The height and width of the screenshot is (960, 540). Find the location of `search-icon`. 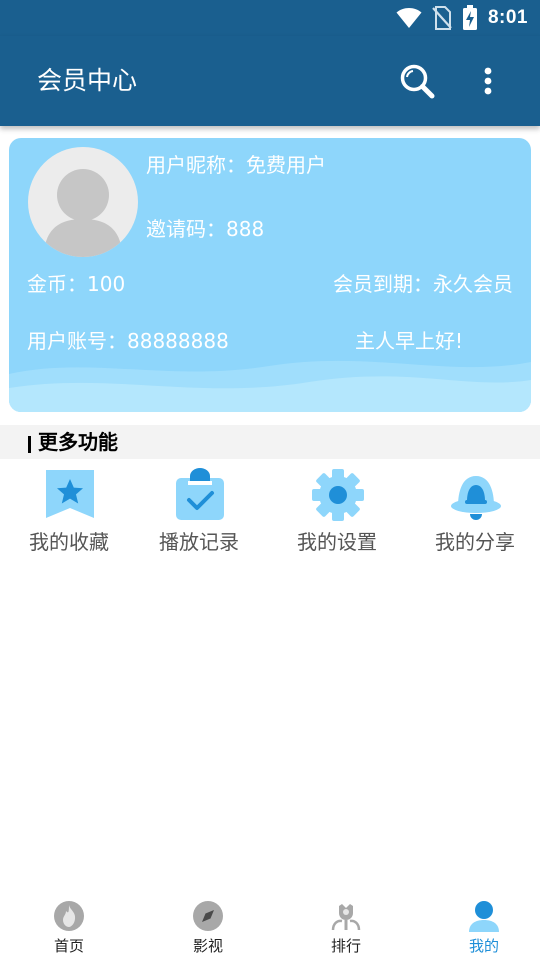

search-icon is located at coordinates (418, 82).